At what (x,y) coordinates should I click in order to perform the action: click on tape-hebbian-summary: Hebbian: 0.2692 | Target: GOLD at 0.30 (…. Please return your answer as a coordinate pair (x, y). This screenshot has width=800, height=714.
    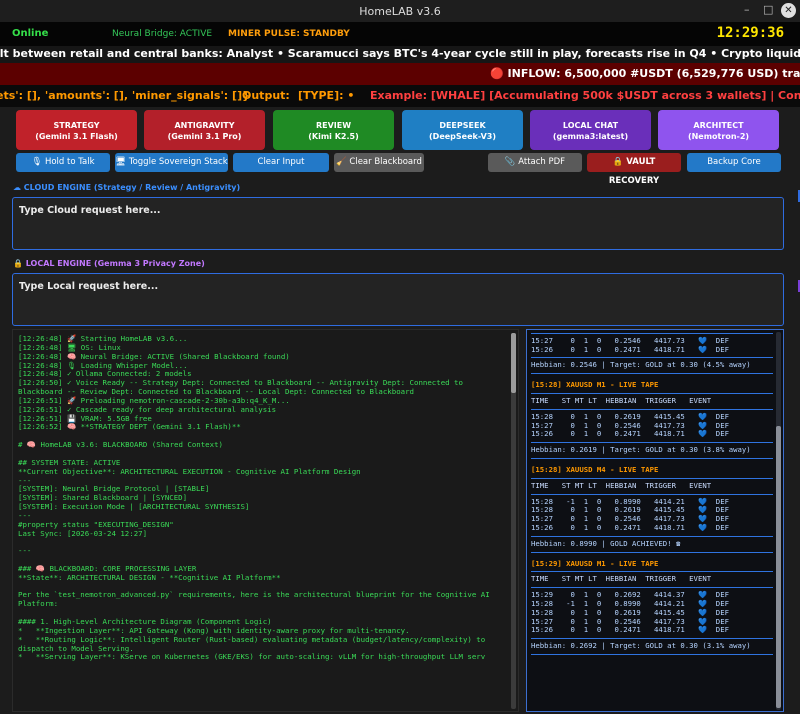
    Looking at the image, I should click on (641, 646).